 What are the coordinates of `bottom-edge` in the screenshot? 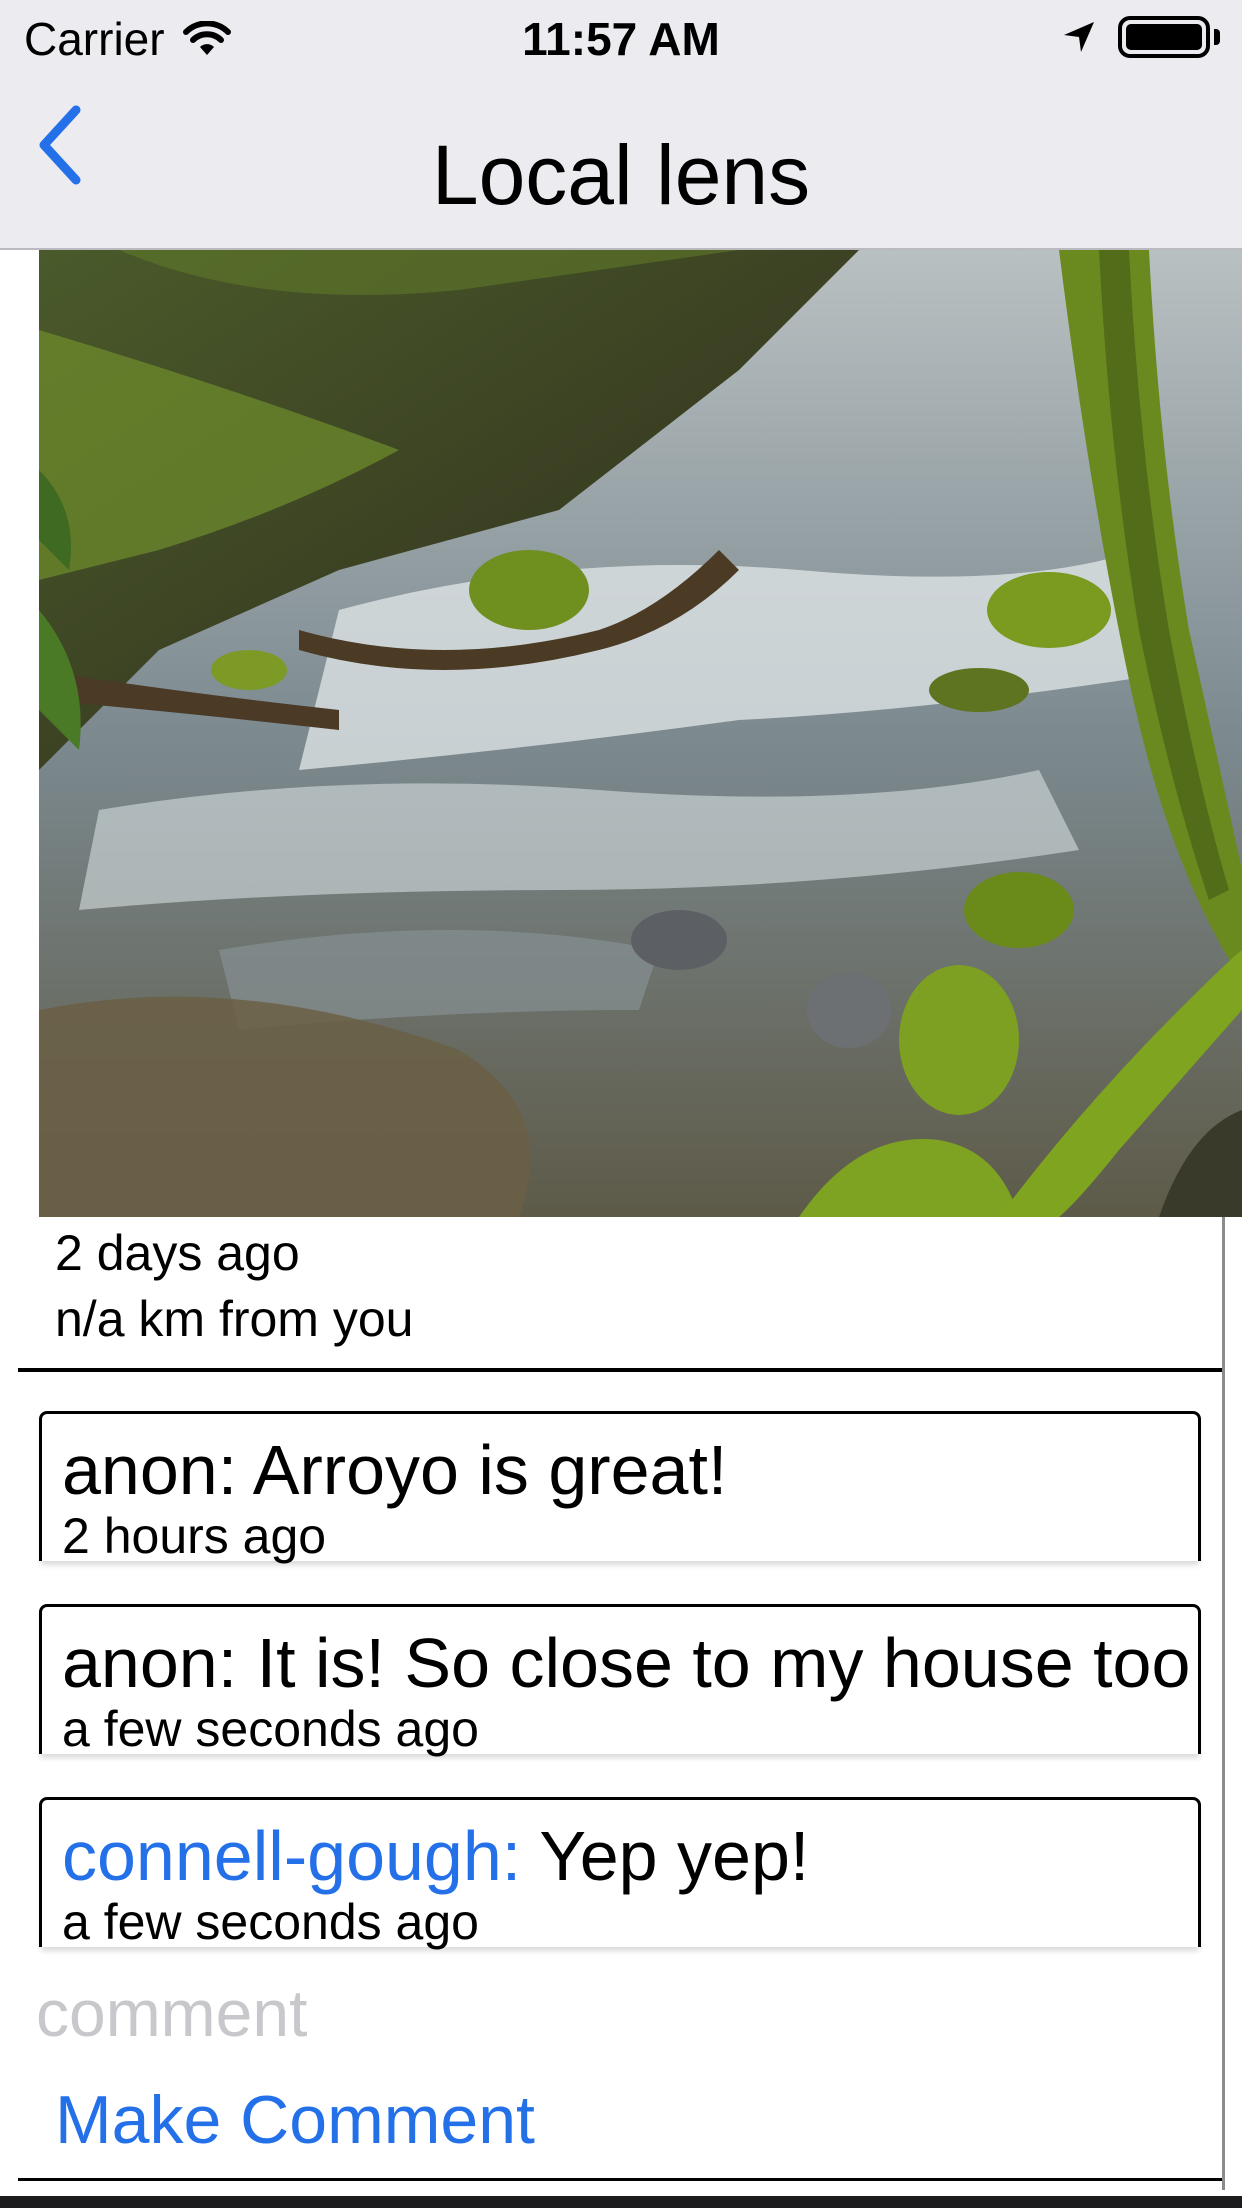 It's located at (621, 2202).